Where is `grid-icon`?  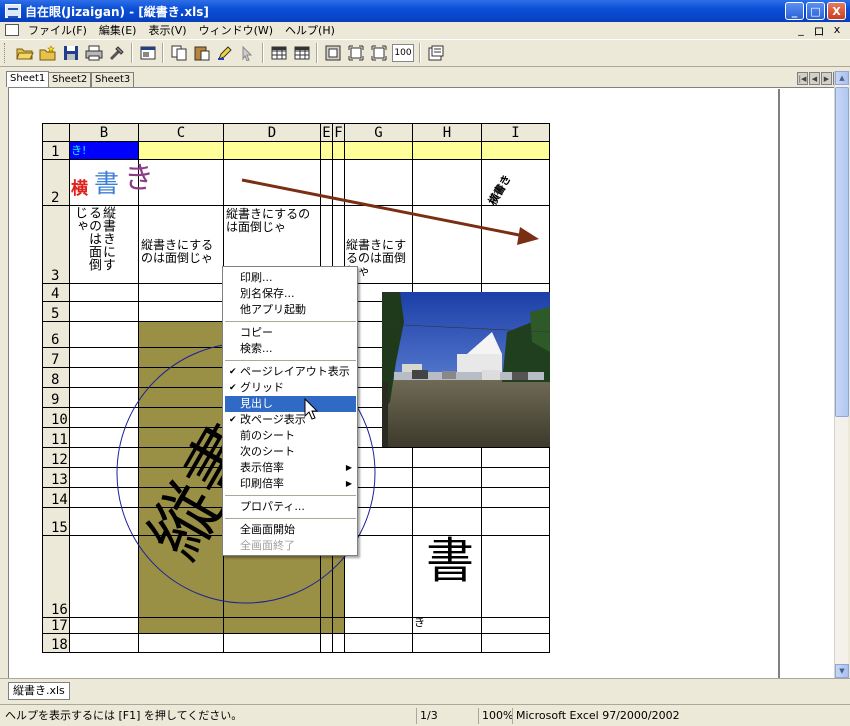
grid-icon is located at coordinates (278, 53).